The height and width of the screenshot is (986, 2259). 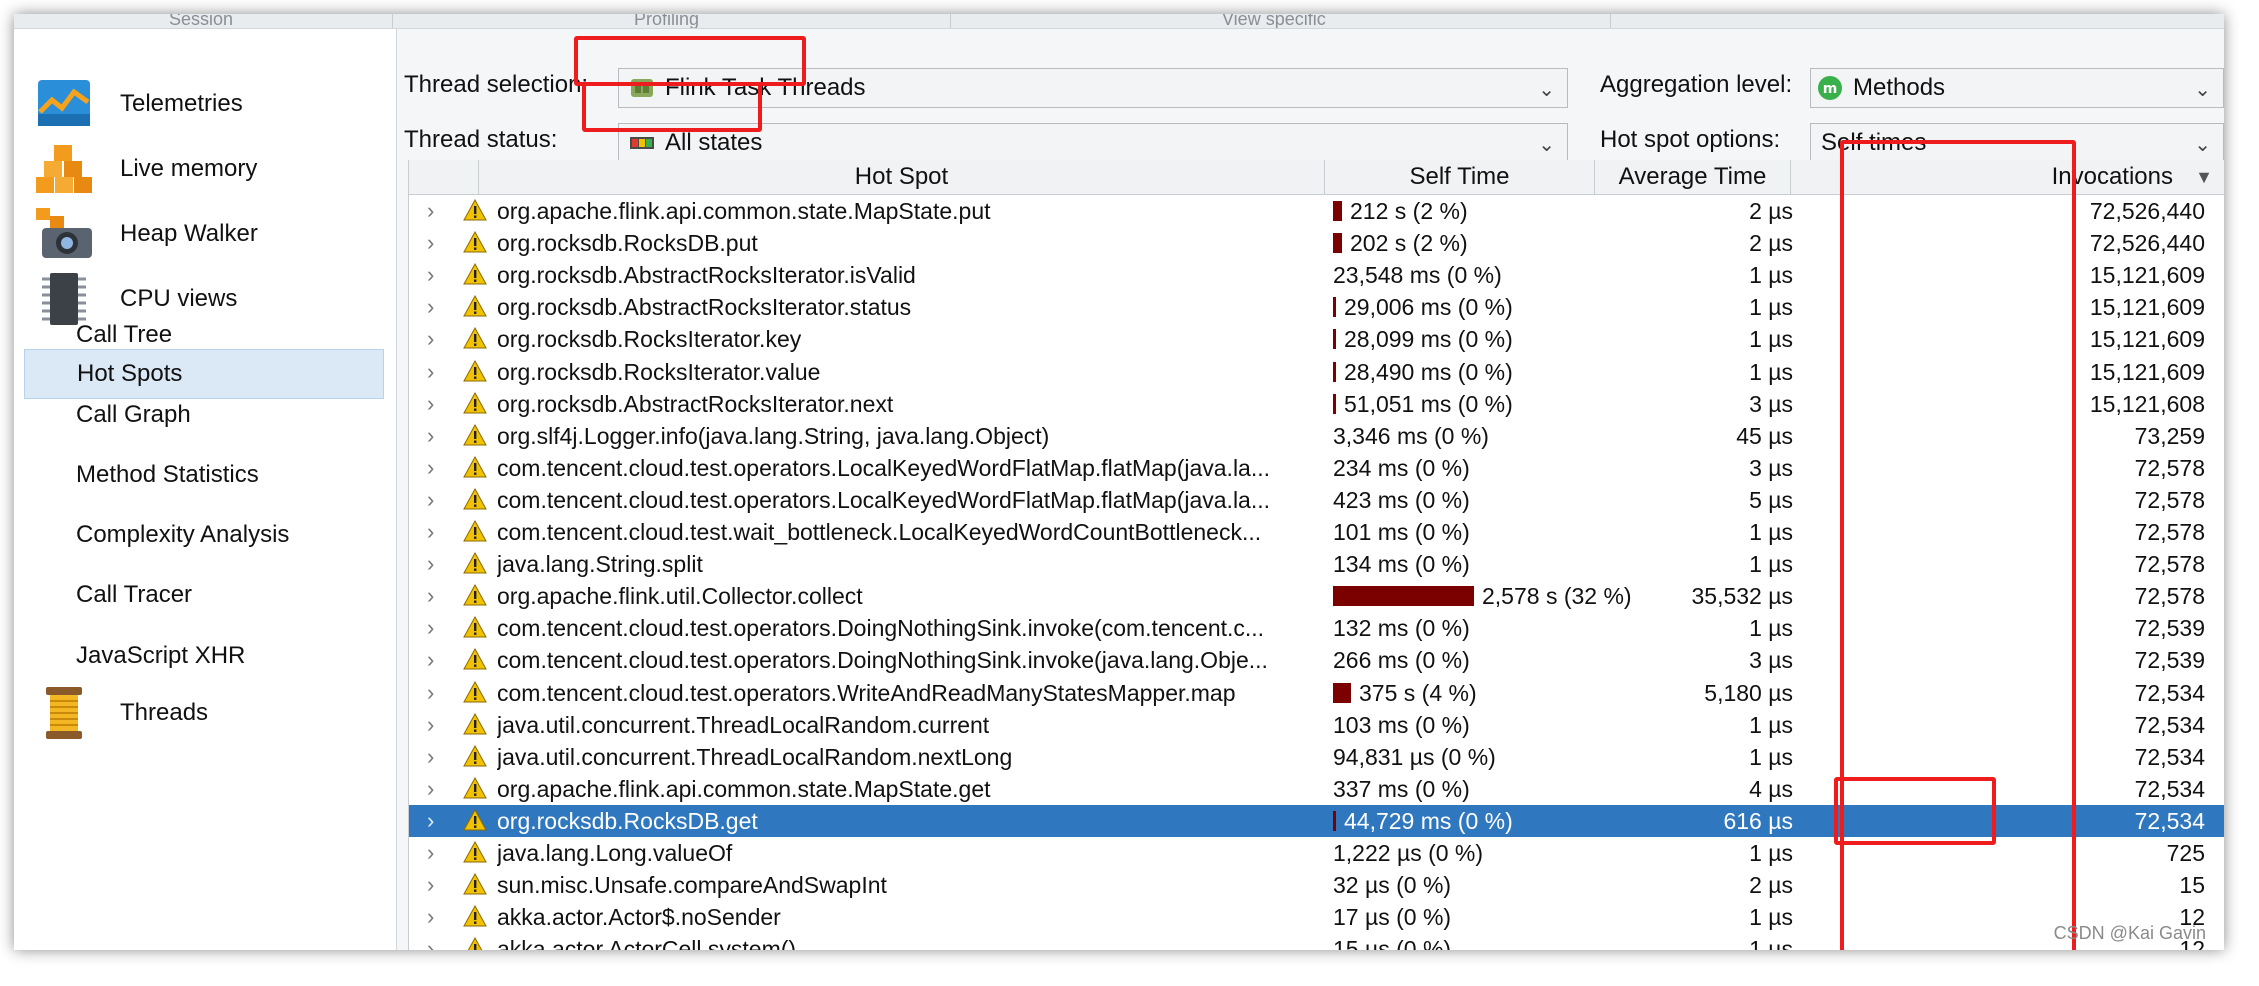 What do you see at coordinates (204, 595) in the screenshot?
I see `sidebar-item-call-tracer: Call Tracer` at bounding box center [204, 595].